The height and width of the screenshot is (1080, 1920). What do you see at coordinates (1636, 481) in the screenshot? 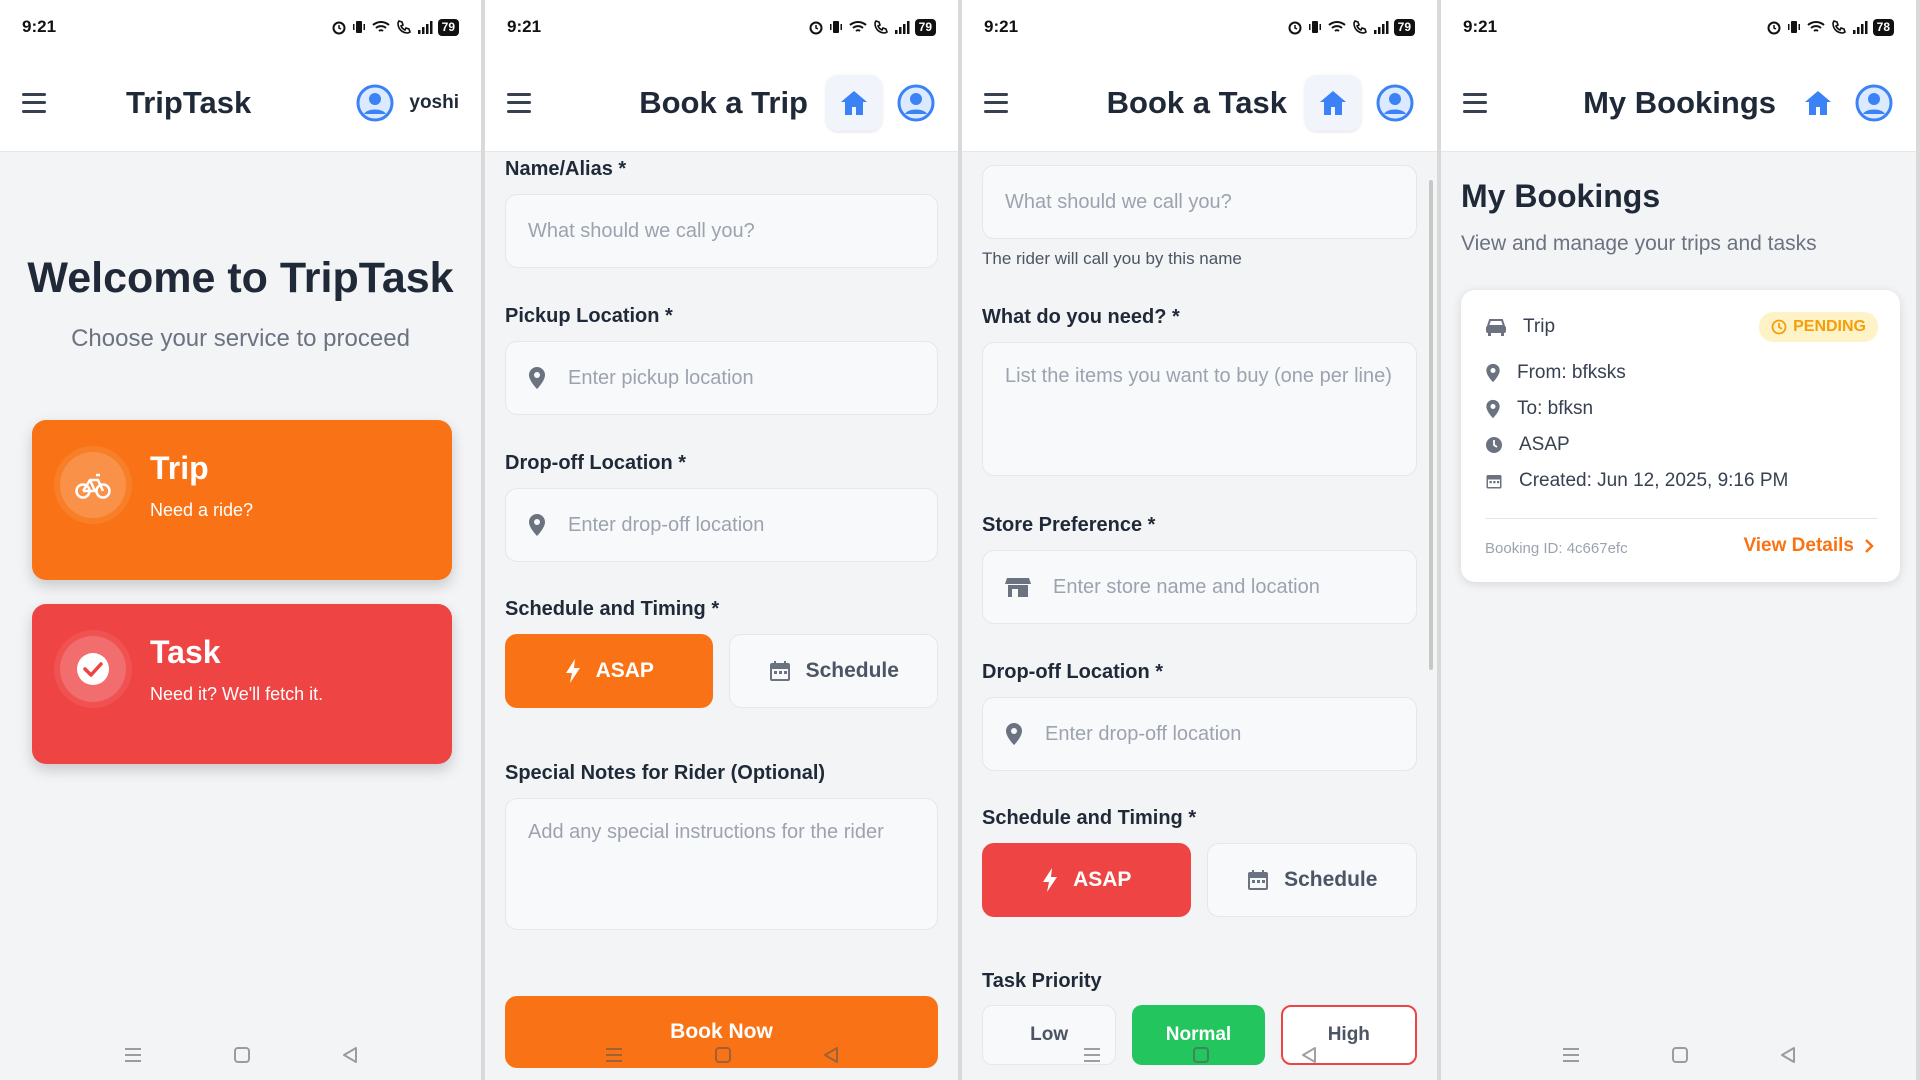
I see `booking-created-row: Created: Jun 12, 2025, 9:16 PM` at bounding box center [1636, 481].